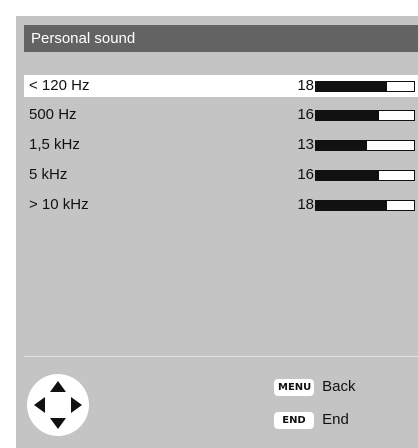  What do you see at coordinates (294, 420) in the screenshot?
I see `end-key-badge: END` at bounding box center [294, 420].